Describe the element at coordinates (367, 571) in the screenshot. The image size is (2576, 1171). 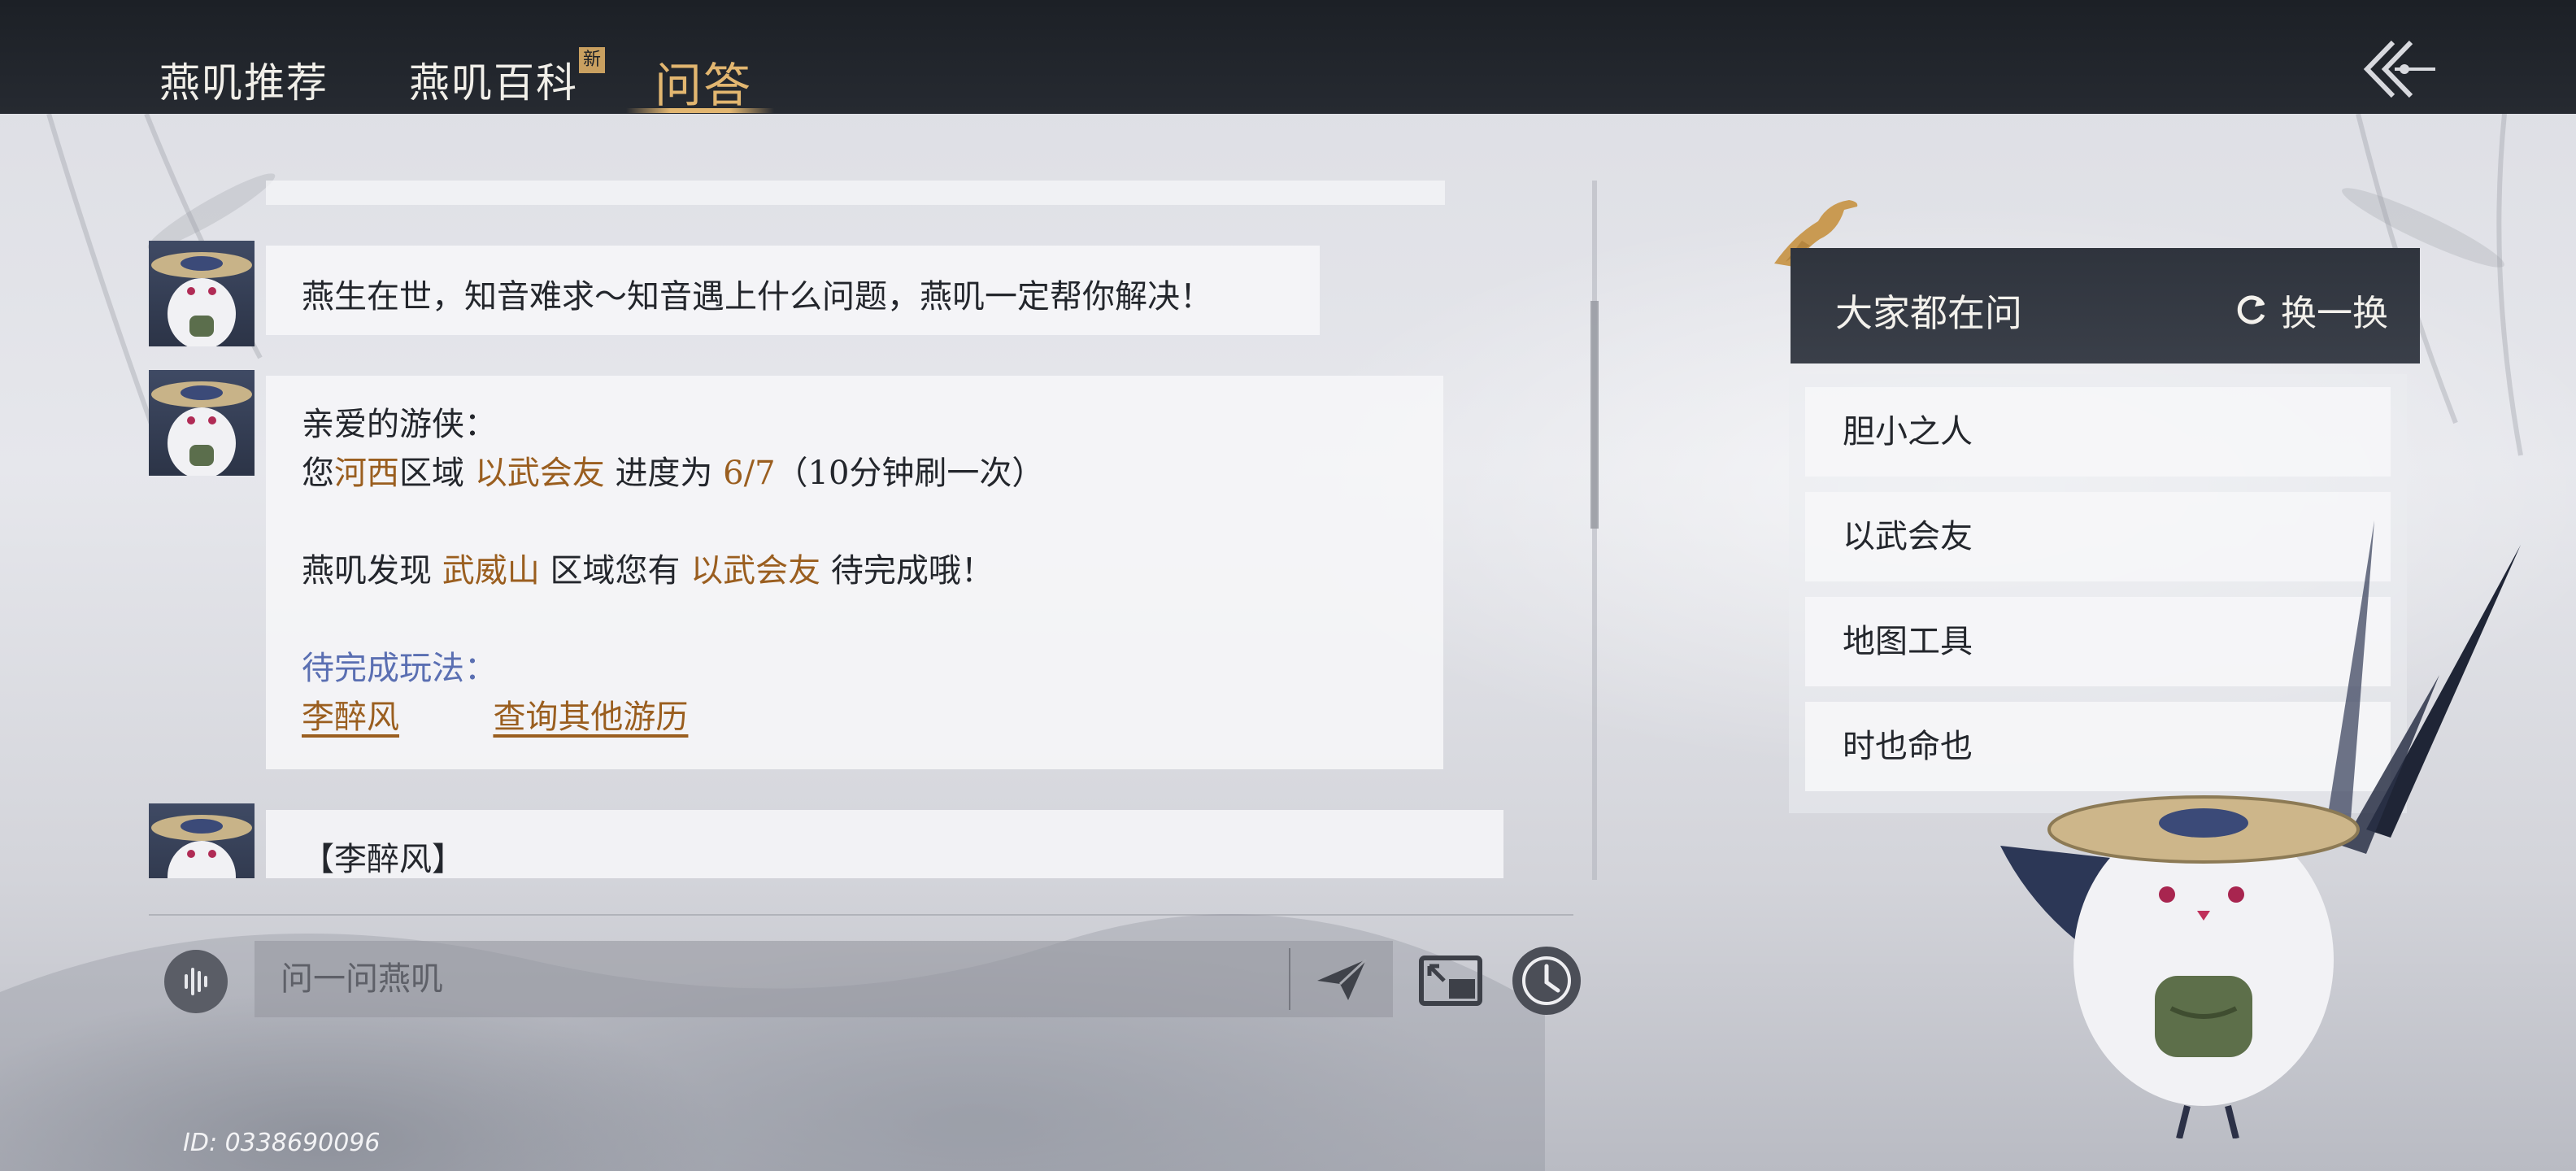
I see `text-segment: 燕叽发现` at that location.